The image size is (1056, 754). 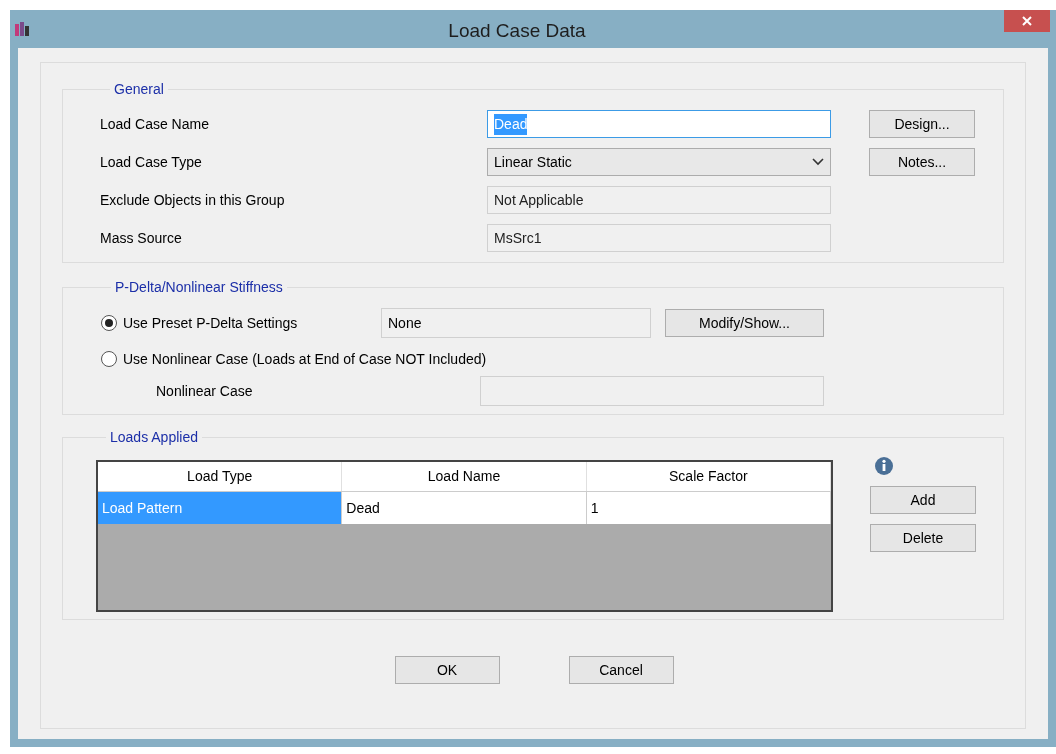 What do you see at coordinates (151, 162) in the screenshot?
I see `field-label: Load Case Type` at bounding box center [151, 162].